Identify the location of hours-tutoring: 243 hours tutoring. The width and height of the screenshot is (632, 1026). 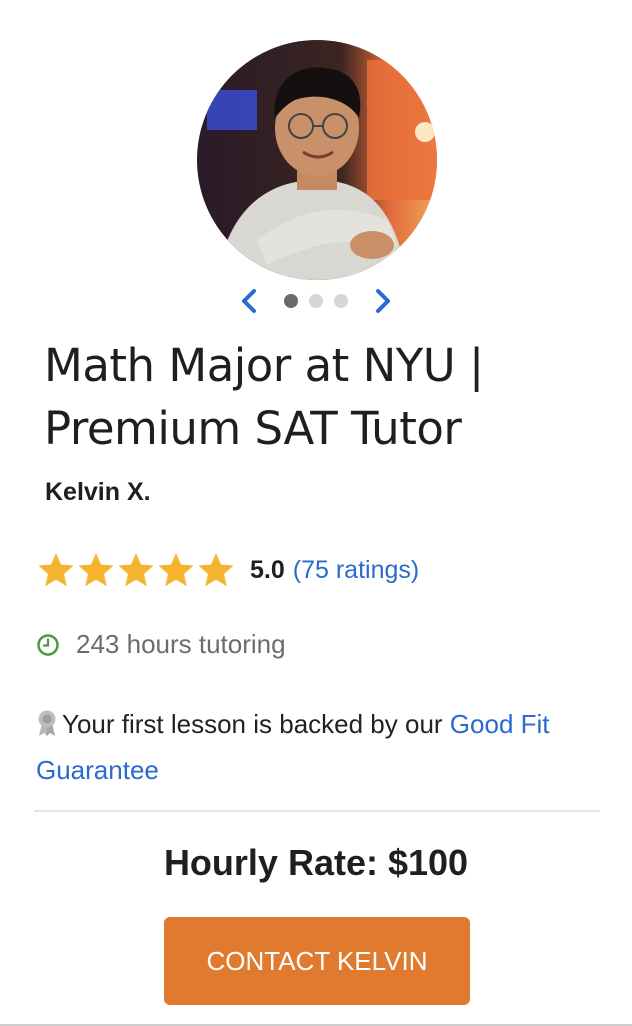
(161, 644).